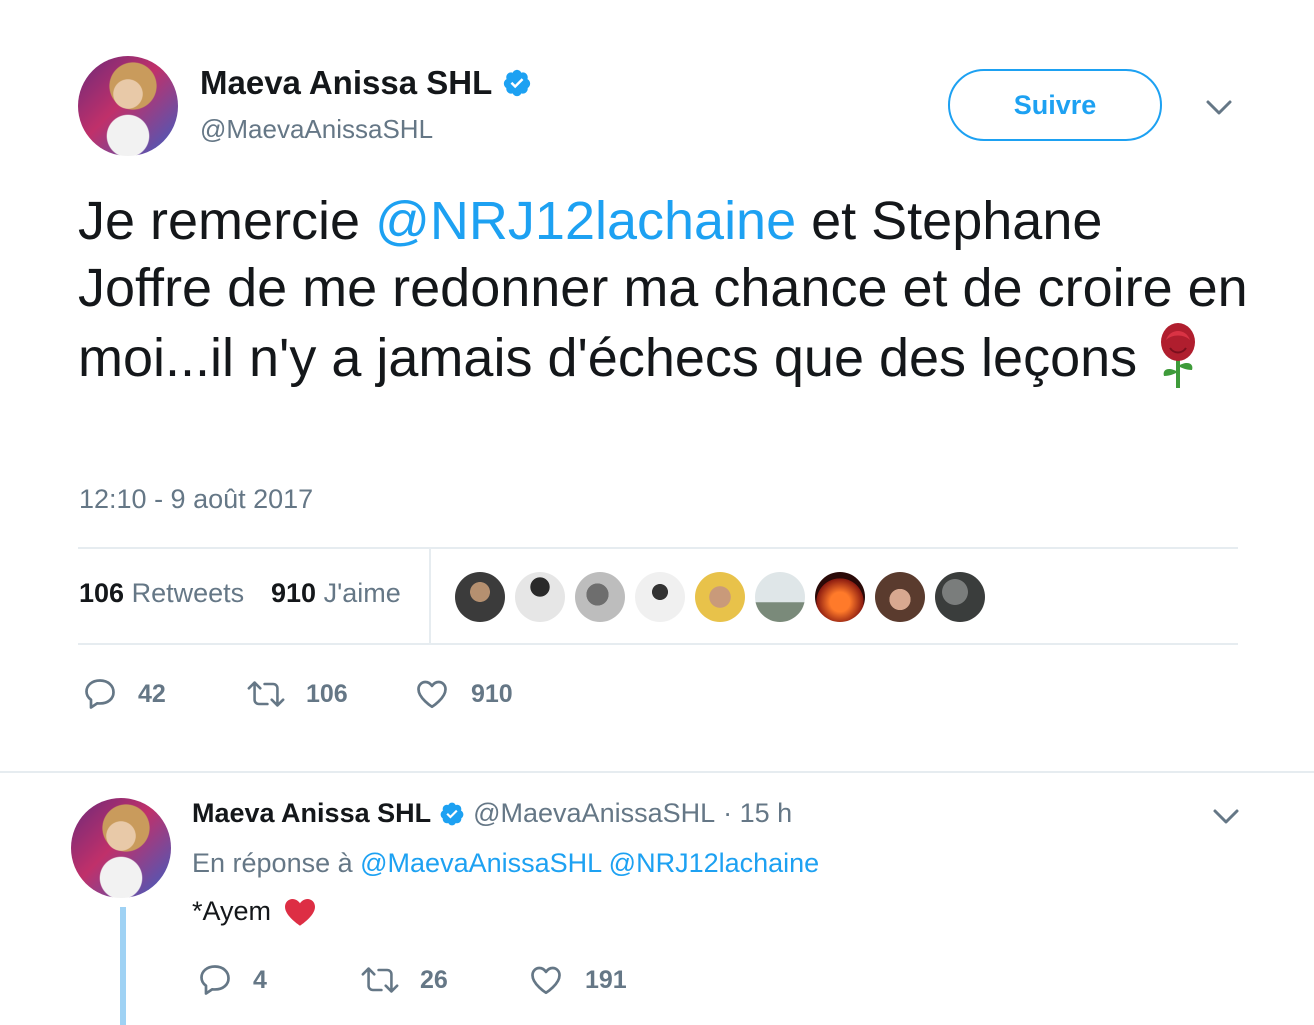 The width and height of the screenshot is (1314, 1025). What do you see at coordinates (1178, 355) in the screenshot?
I see `rose-emoji-icon` at bounding box center [1178, 355].